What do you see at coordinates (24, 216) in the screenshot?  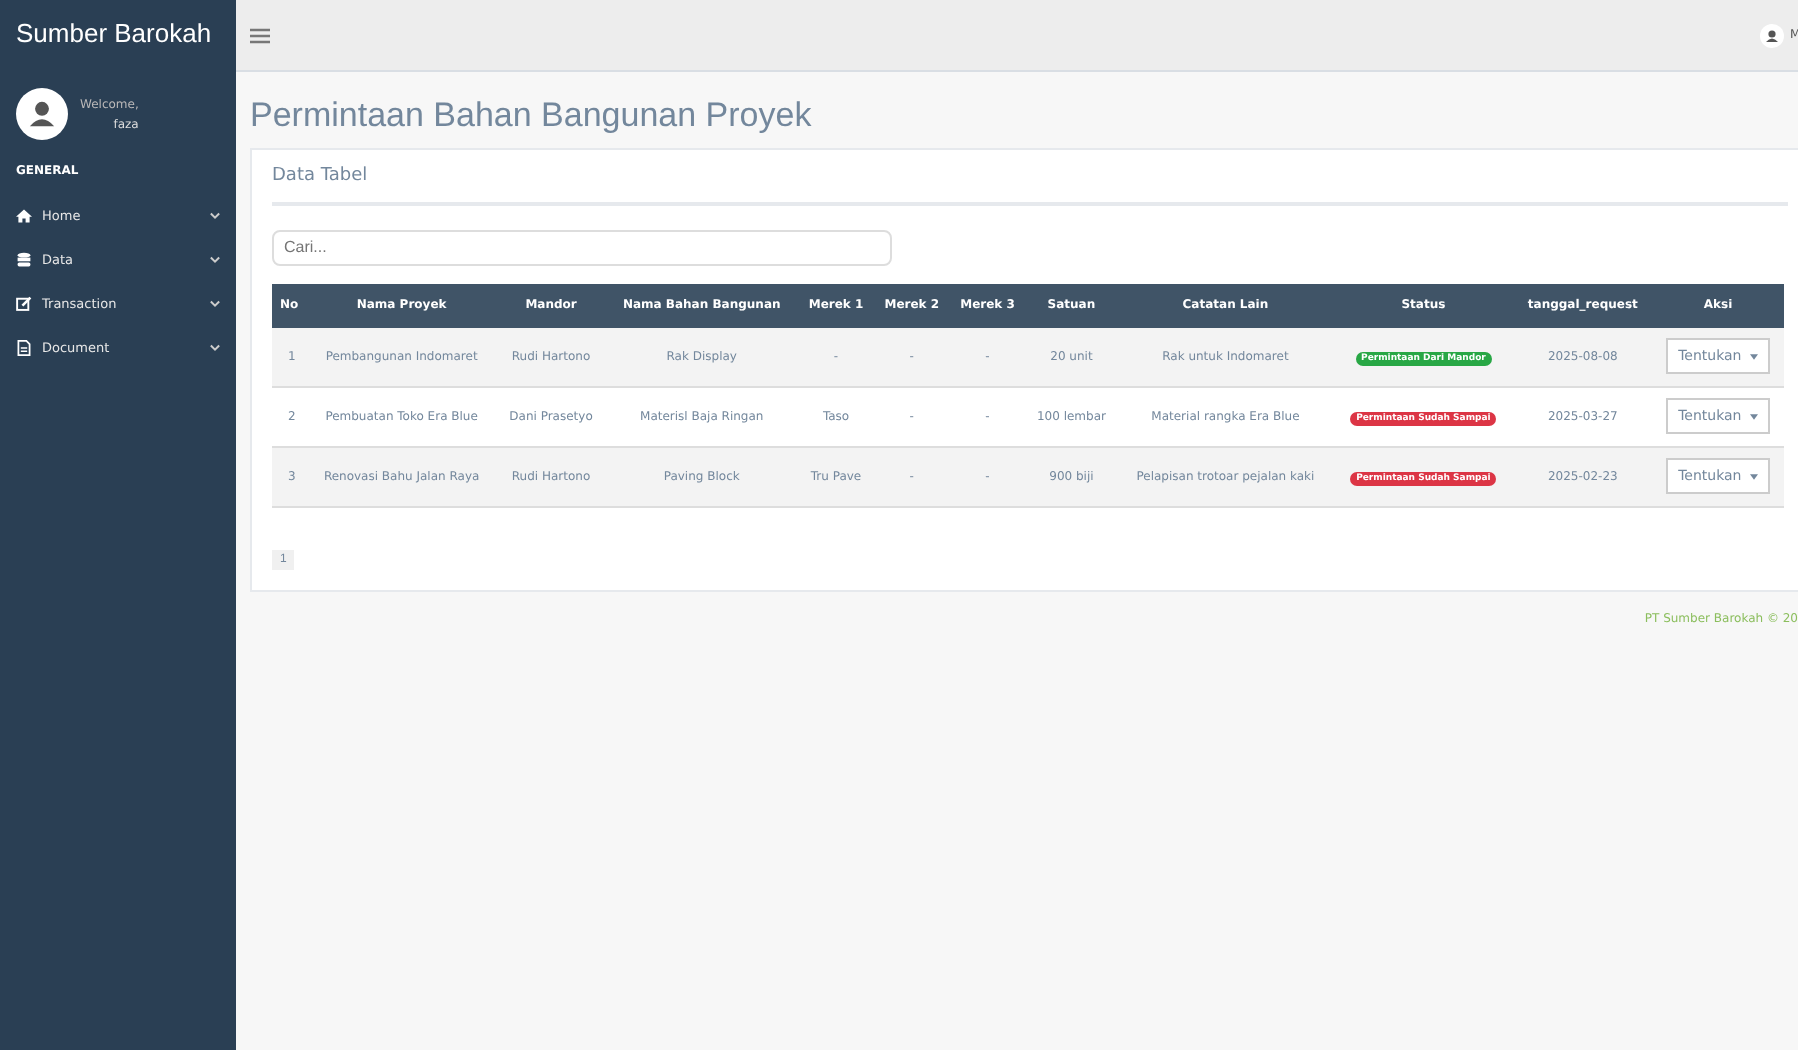 I see `home-icon` at bounding box center [24, 216].